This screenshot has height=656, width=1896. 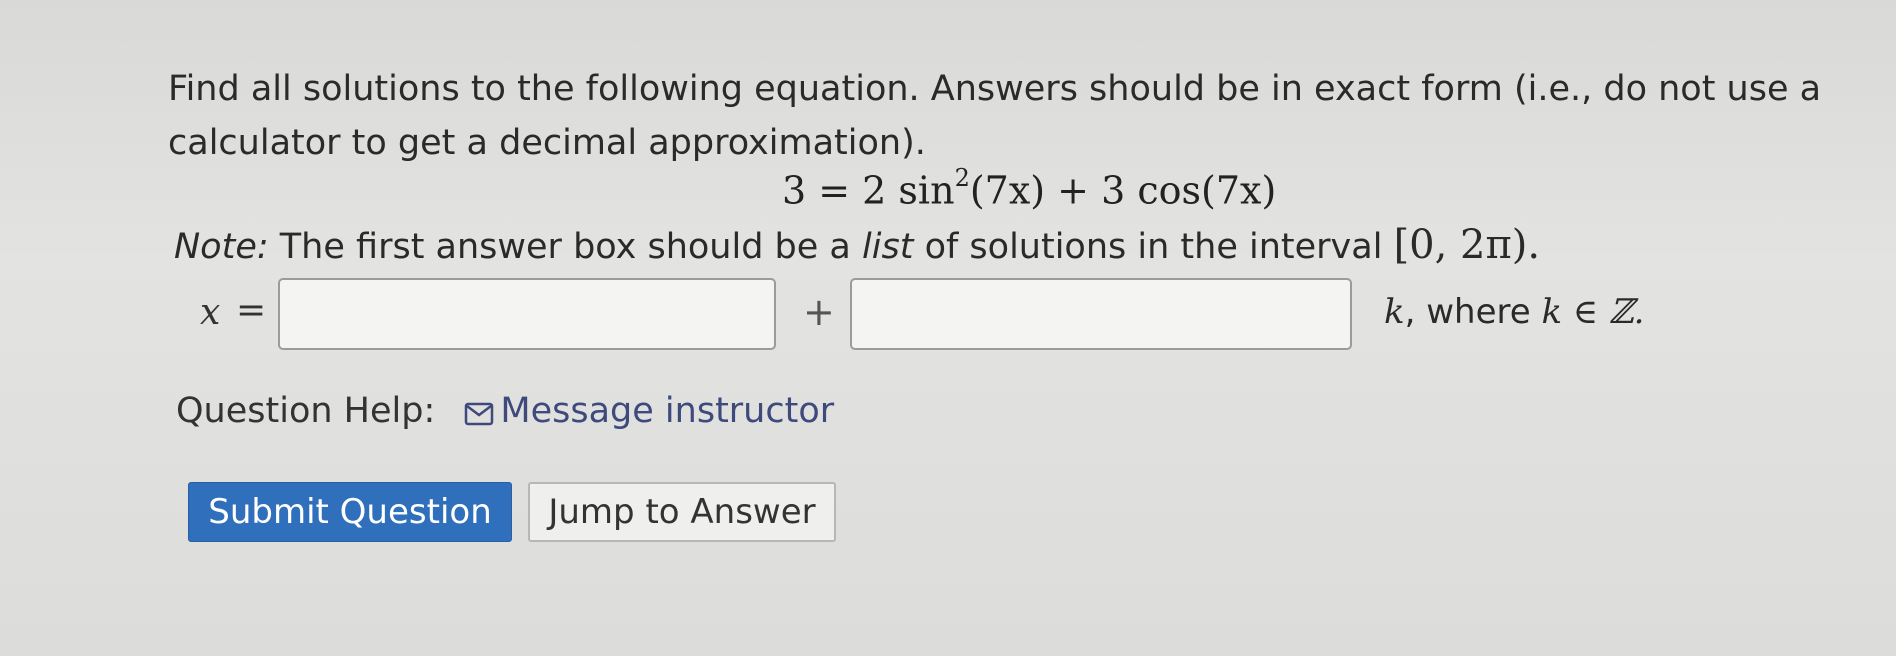 I want to click on message-instructor-link: Message instructor, so click(x=649, y=411).